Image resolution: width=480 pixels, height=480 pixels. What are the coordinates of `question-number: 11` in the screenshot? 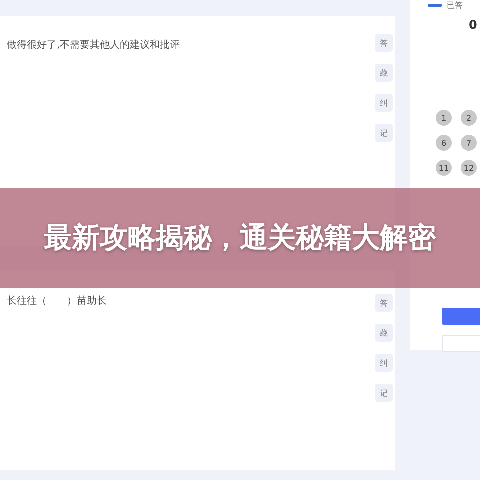 It's located at (444, 168).